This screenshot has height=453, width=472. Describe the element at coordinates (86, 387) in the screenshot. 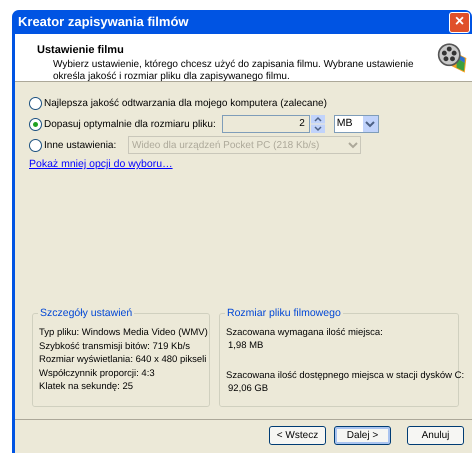

I see `detail-line: Klatek na sekundę: 25` at that location.